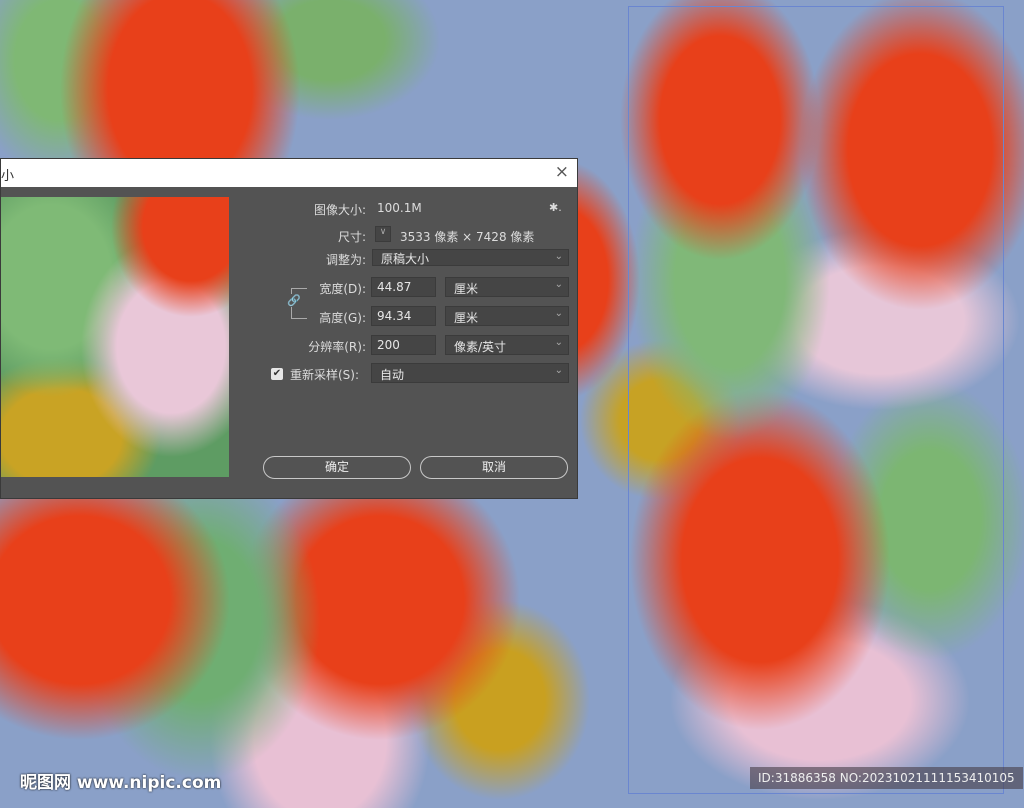  What do you see at coordinates (480, 347) in the screenshot?
I see `resolution-unit-value: 像素/英寸` at bounding box center [480, 347].